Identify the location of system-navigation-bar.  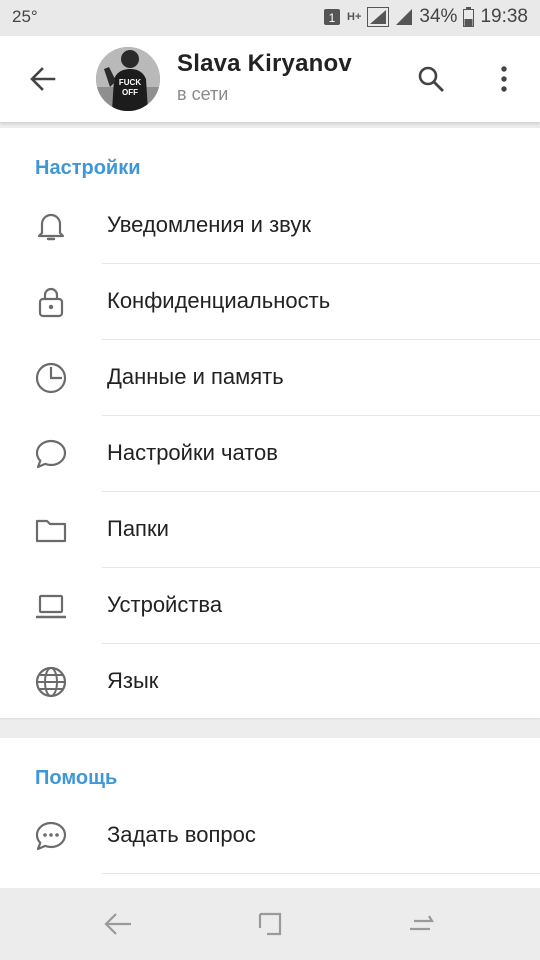
(270, 924).